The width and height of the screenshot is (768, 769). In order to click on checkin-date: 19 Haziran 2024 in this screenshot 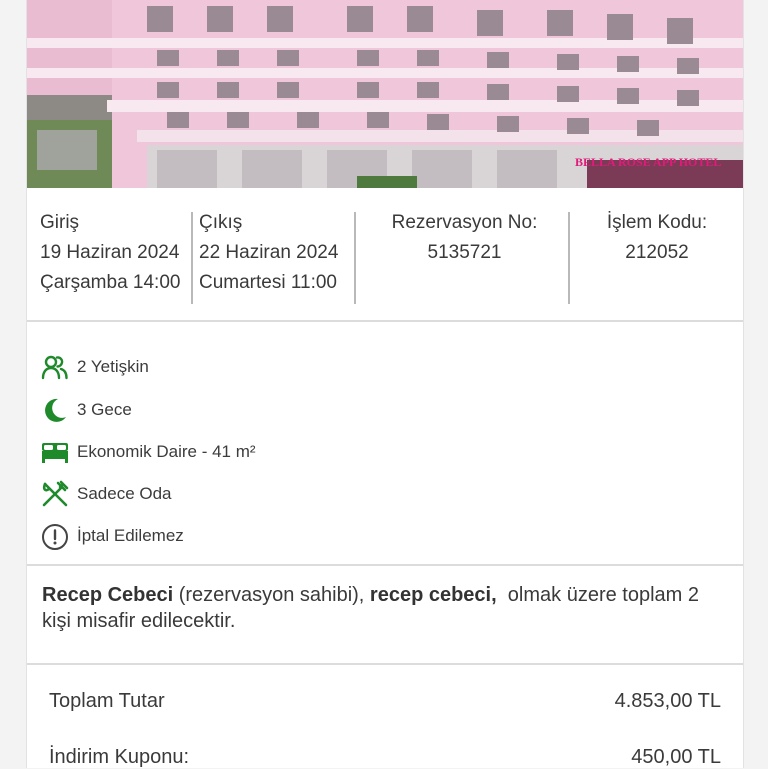, I will do `click(110, 252)`.